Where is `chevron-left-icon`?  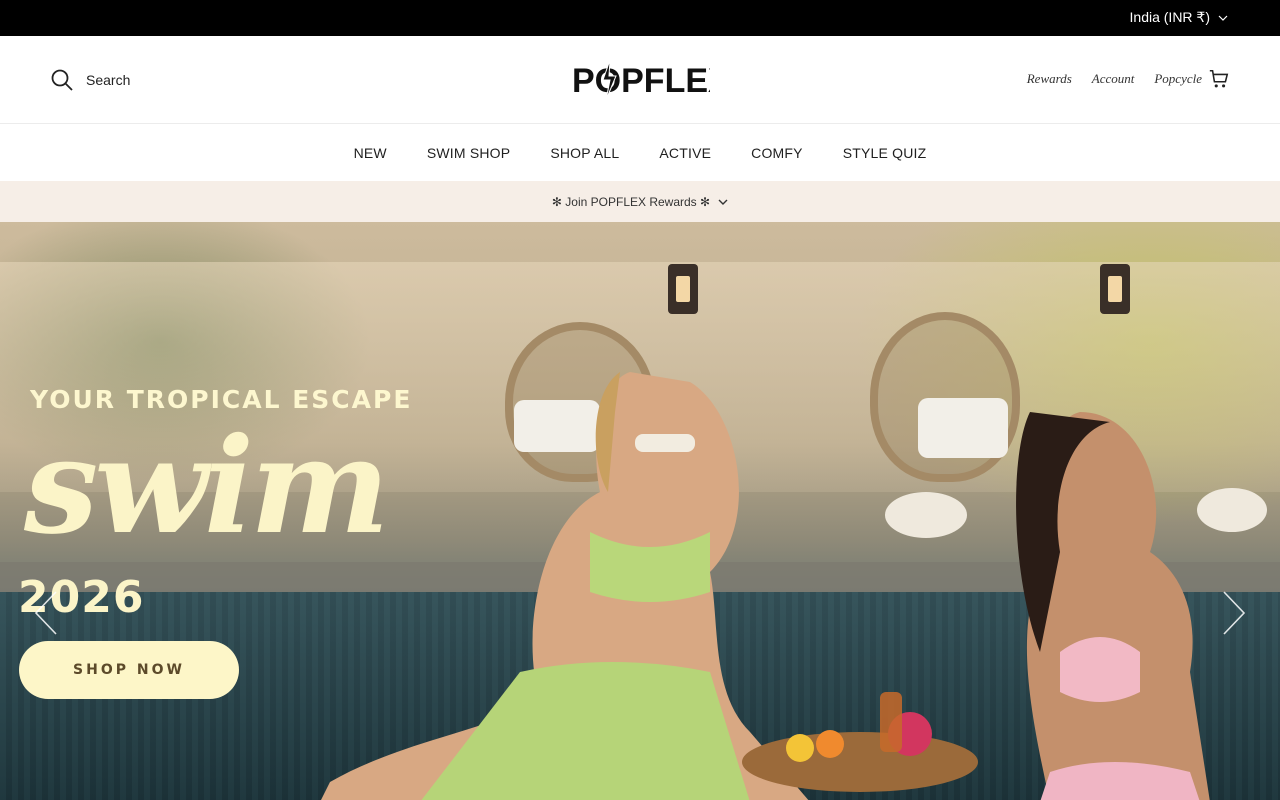
chevron-left-icon is located at coordinates (45, 613).